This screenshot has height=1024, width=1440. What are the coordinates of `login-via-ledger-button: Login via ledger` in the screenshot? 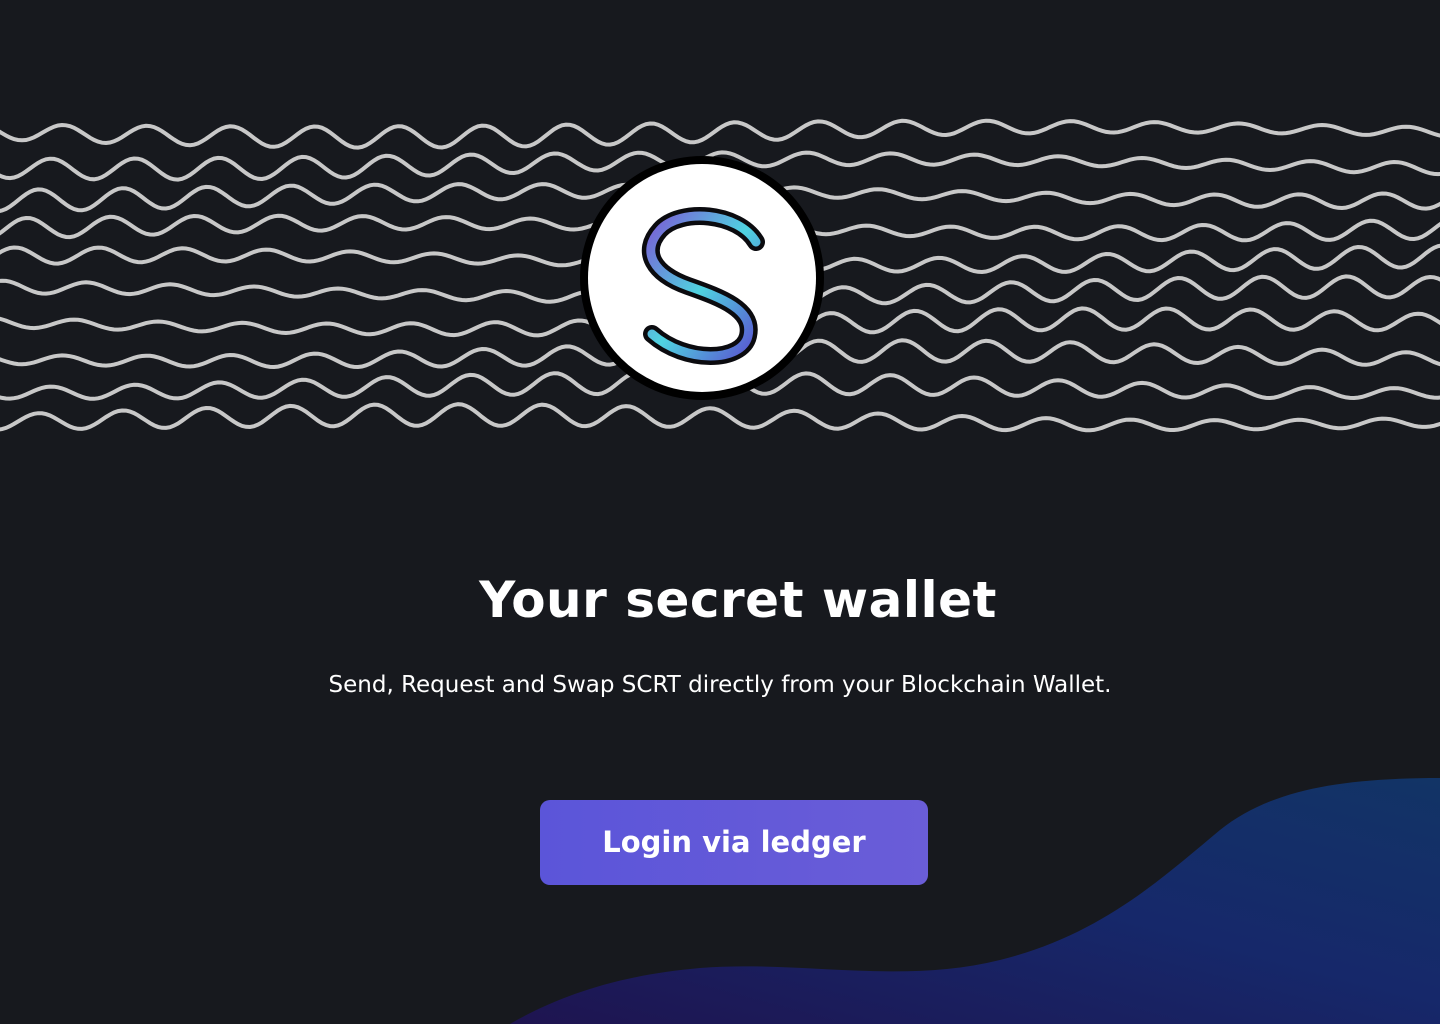 It's located at (734, 842).